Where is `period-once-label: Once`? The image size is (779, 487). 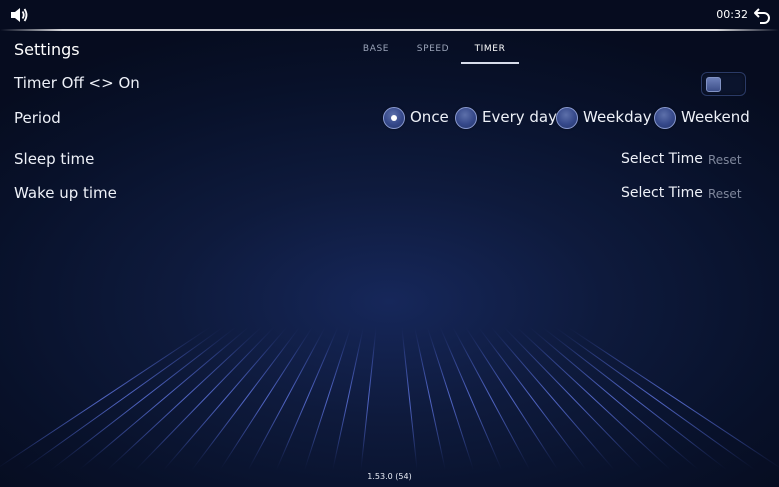
period-once-label: Once is located at coordinates (429, 117).